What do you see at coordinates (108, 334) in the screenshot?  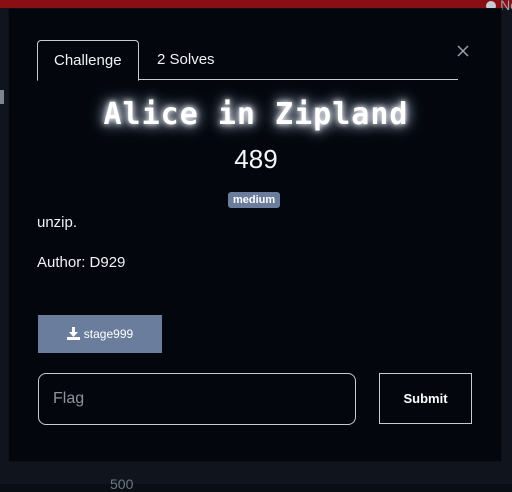 I see `download-file-label: stage999` at bounding box center [108, 334].